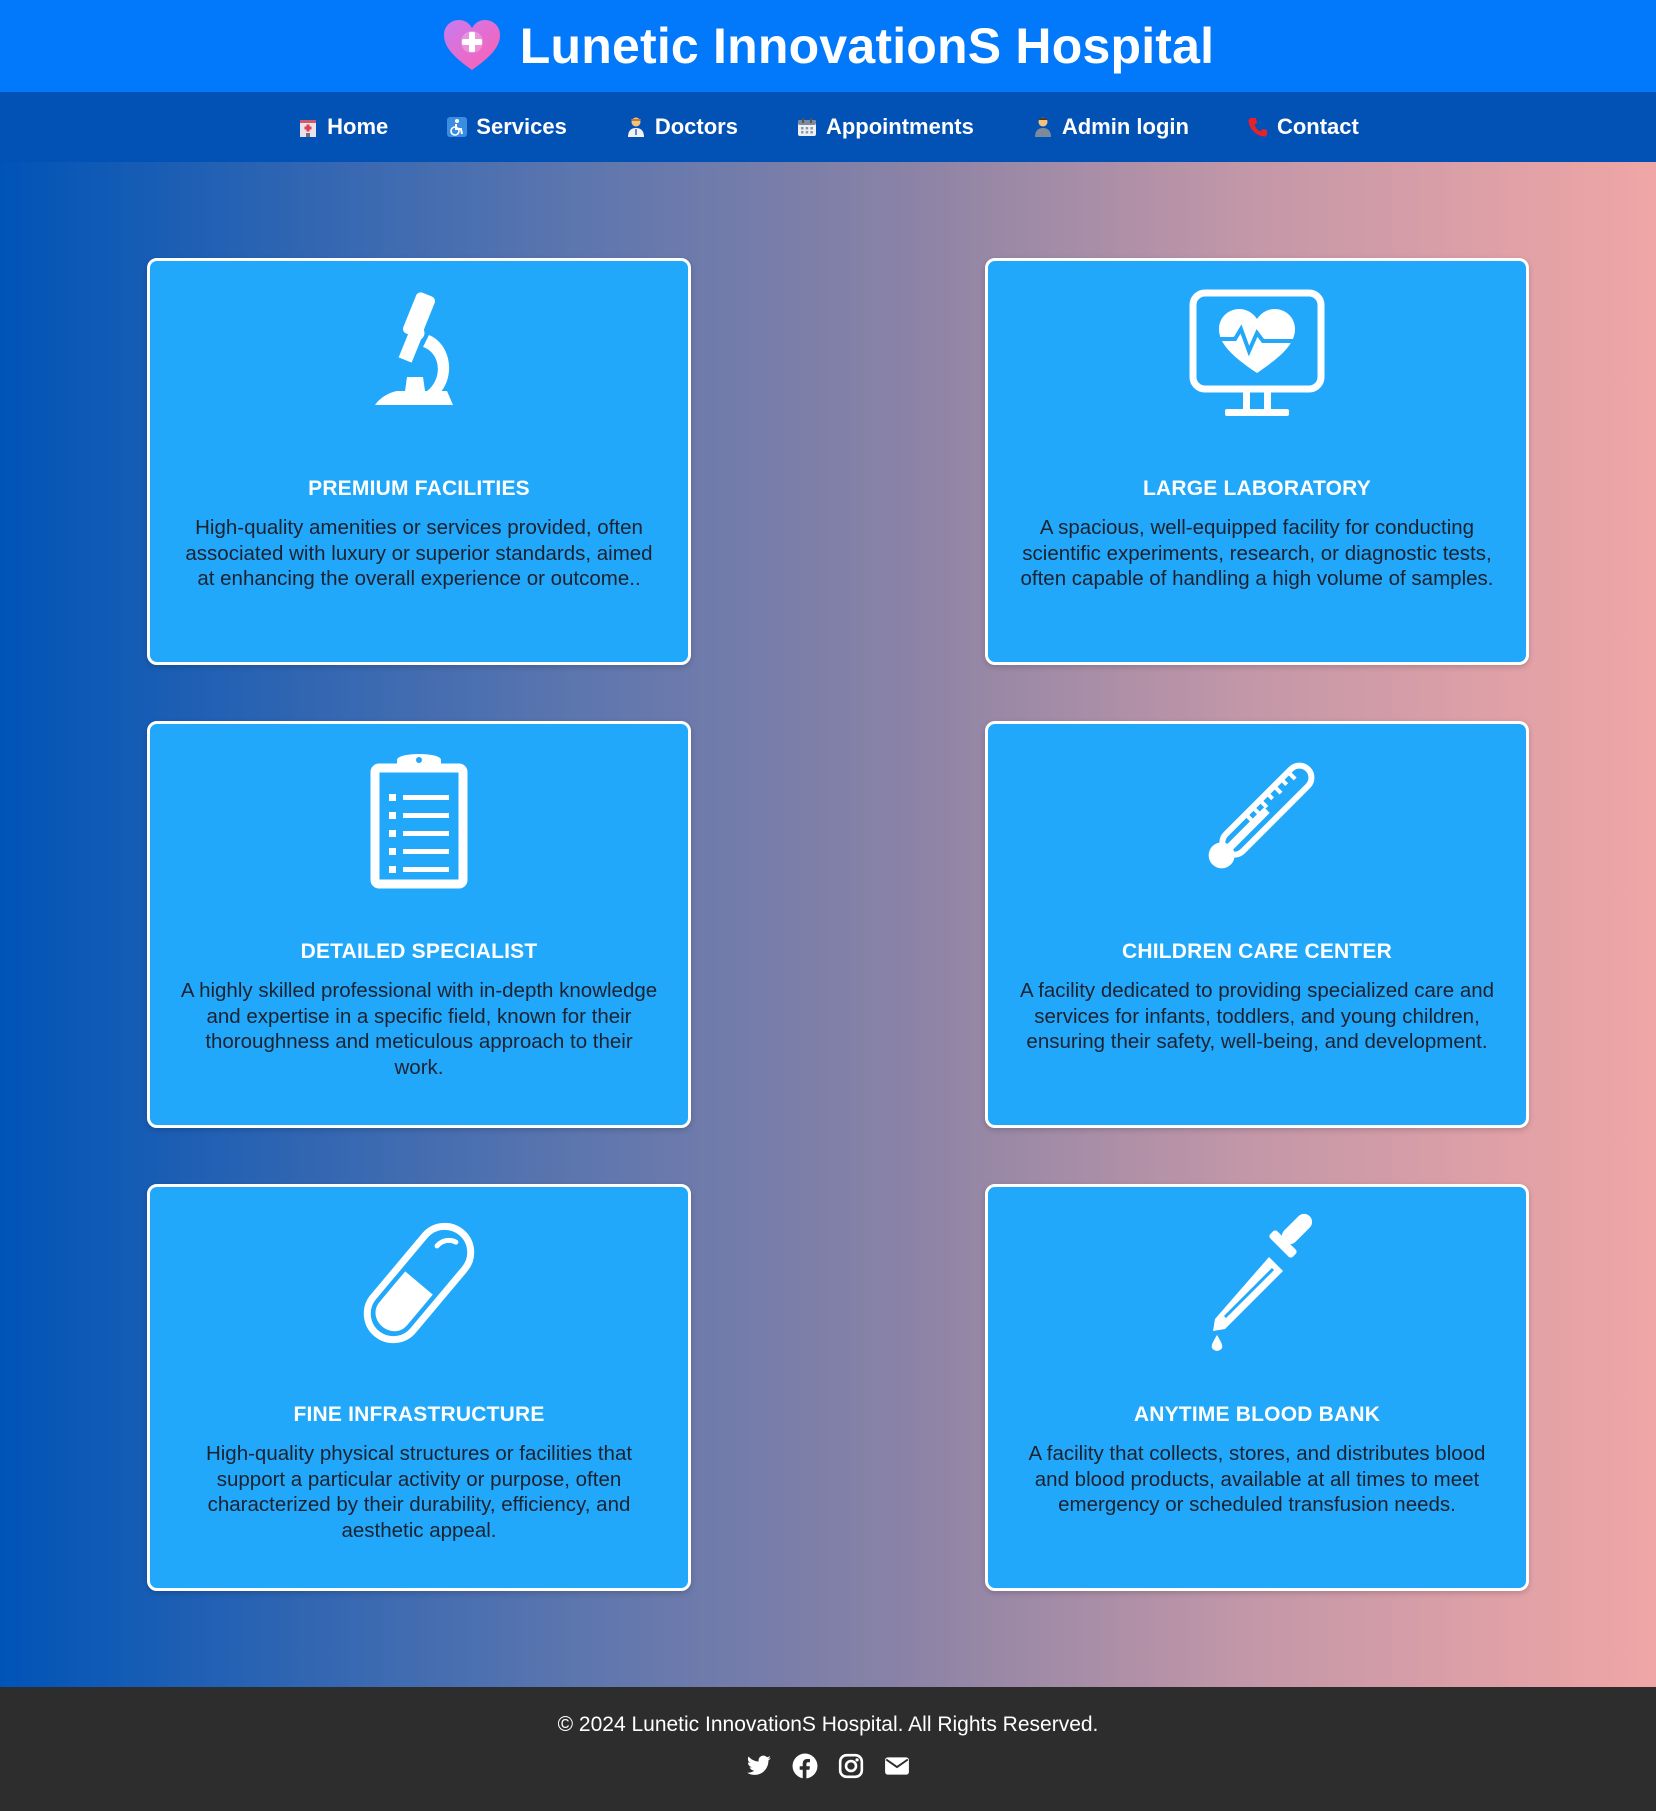  I want to click on capsule-icon, so click(419, 1283).